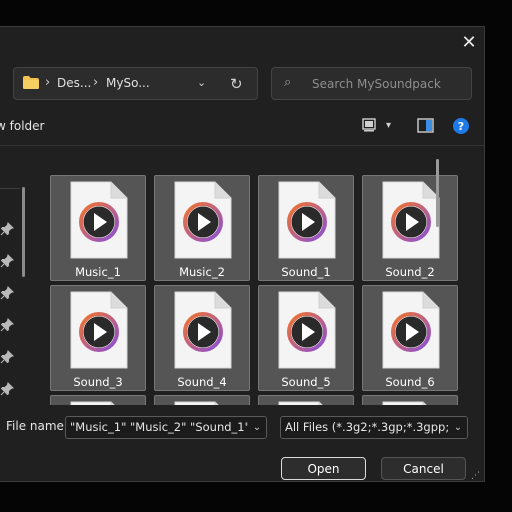  Describe the element at coordinates (306, 382) in the screenshot. I see `file-name-label: Sound_5` at that location.